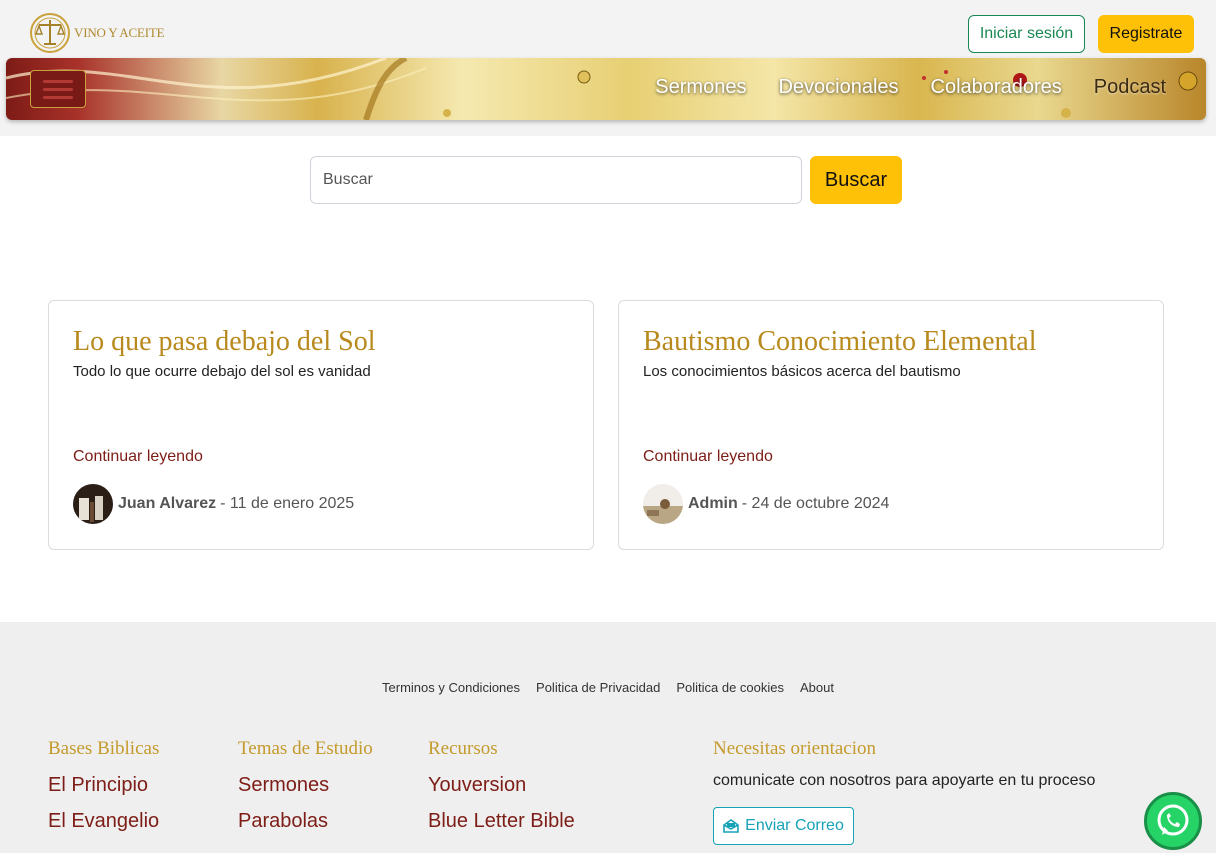 This screenshot has height=853, width=1216. I want to click on post-title: Lo que pasa debajo del Sol, so click(321, 342).